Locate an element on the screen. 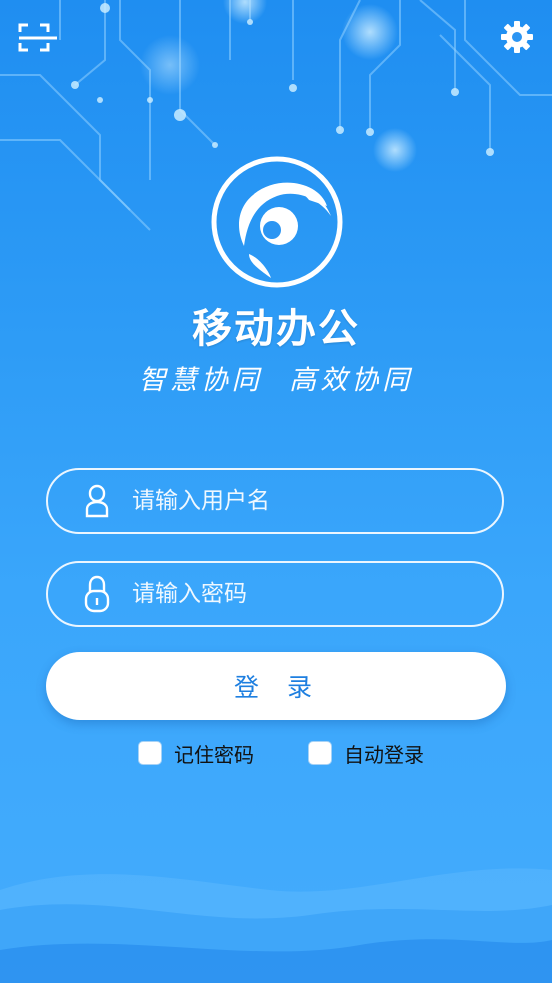  password-input is located at coordinates (317, 594).